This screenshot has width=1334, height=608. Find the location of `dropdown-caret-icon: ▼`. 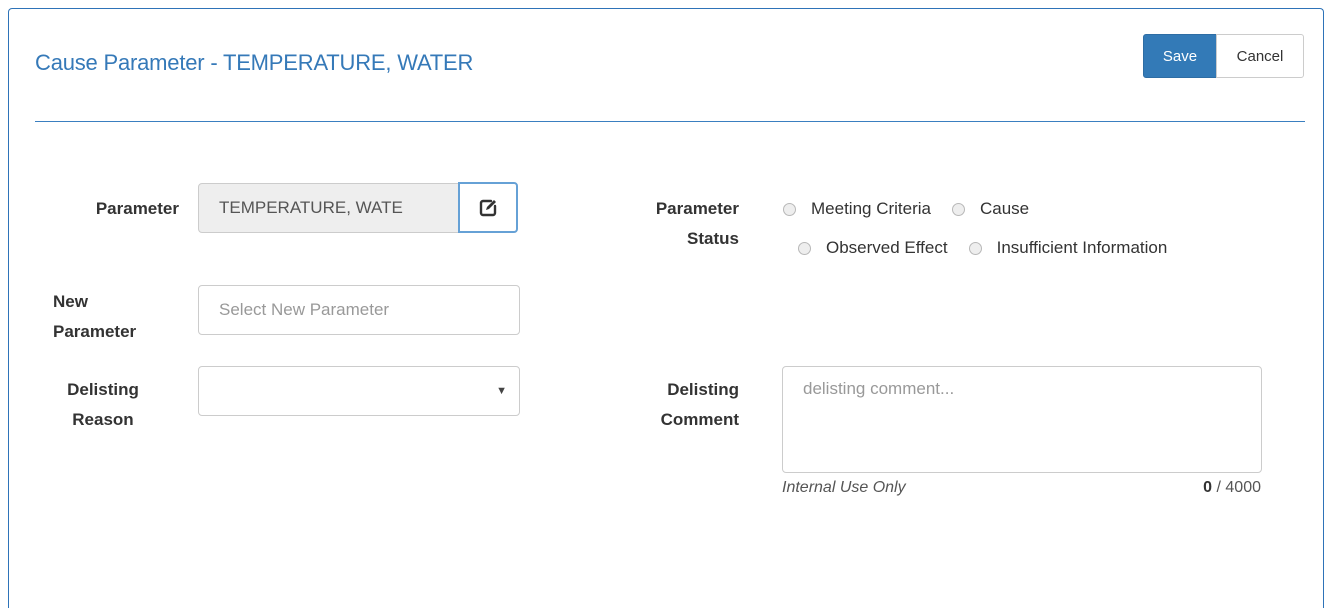

dropdown-caret-icon: ▼ is located at coordinates (501, 391).